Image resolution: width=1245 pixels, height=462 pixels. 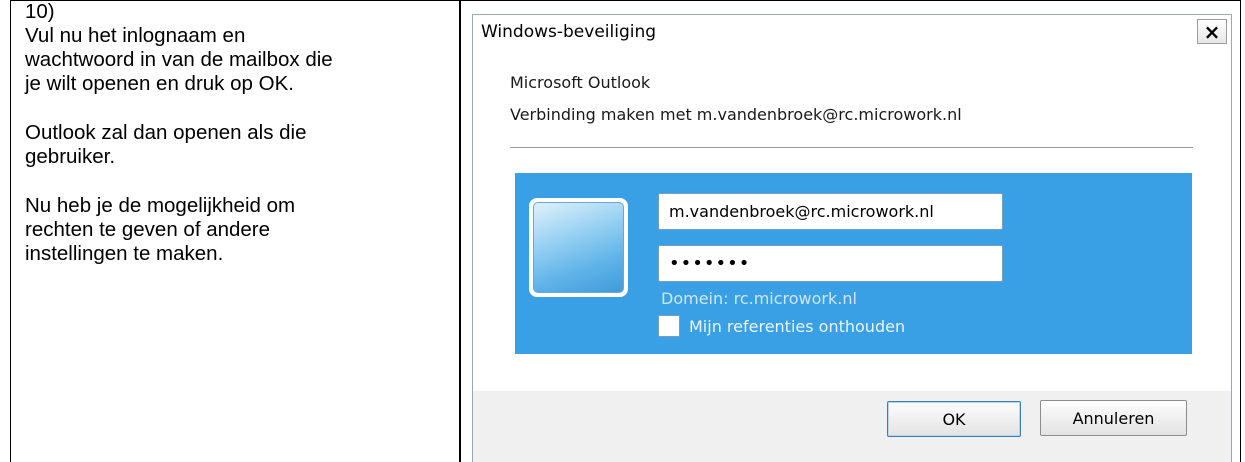 What do you see at coordinates (852, 33) in the screenshot?
I see `dialog-titlebar: Windows-beveiliging ×` at bounding box center [852, 33].